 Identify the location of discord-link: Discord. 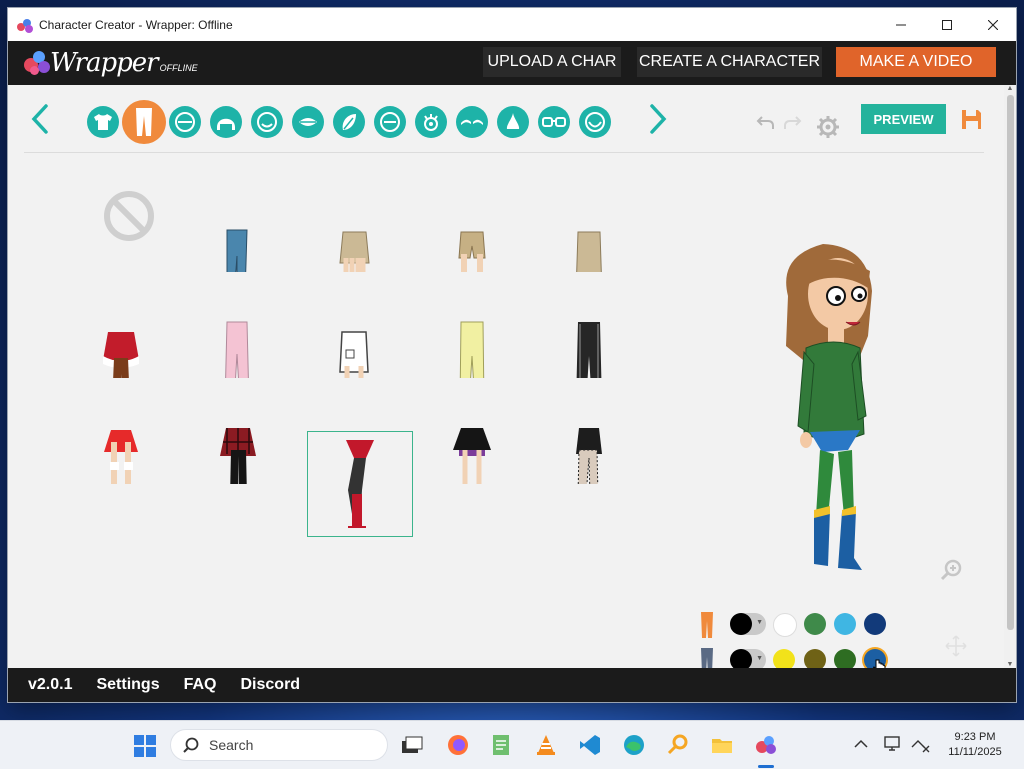
(271, 685).